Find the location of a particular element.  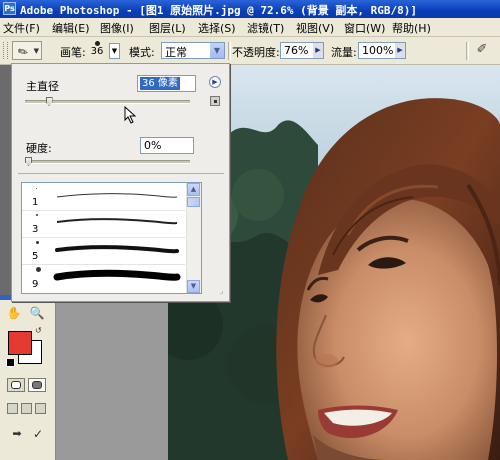

mode-label: 模式: is located at coordinates (142, 52).